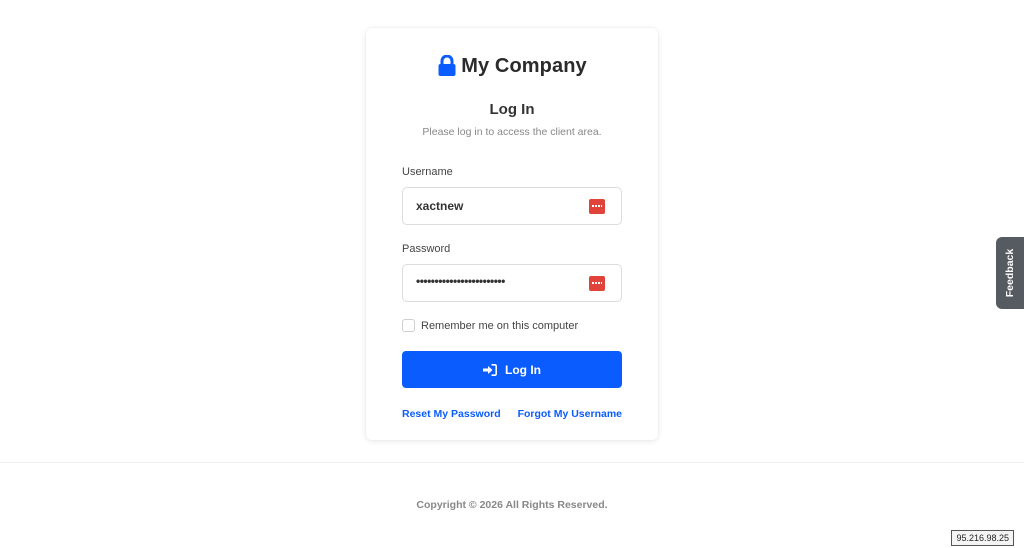 The width and height of the screenshot is (1024, 548). What do you see at coordinates (451, 414) in the screenshot?
I see `reset-password-link: Reset My Password` at bounding box center [451, 414].